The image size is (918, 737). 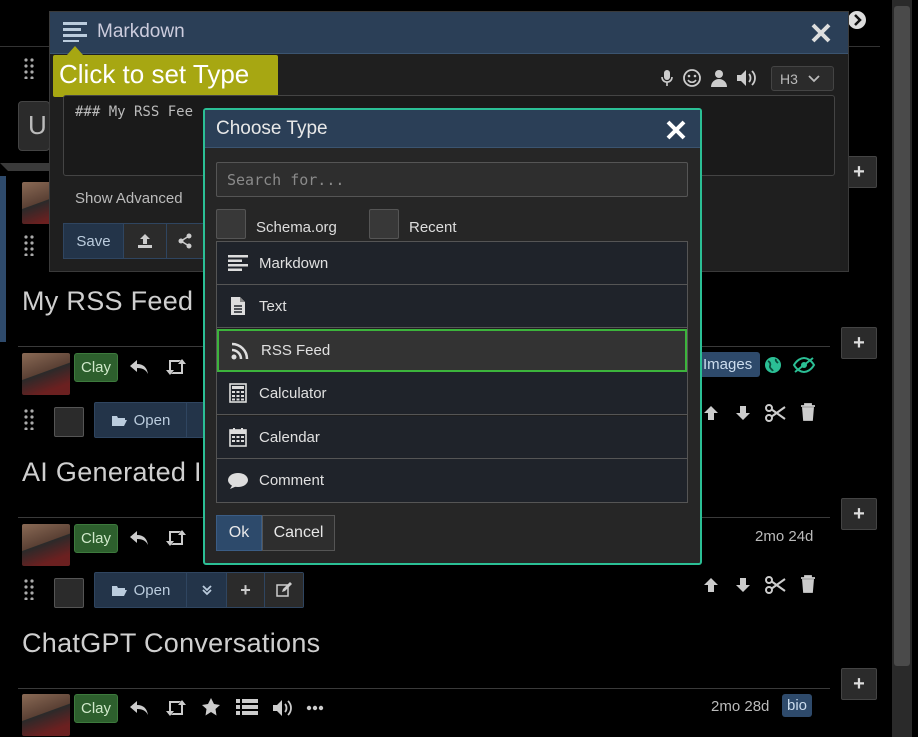 I want to click on user-icon, so click(x=719, y=78).